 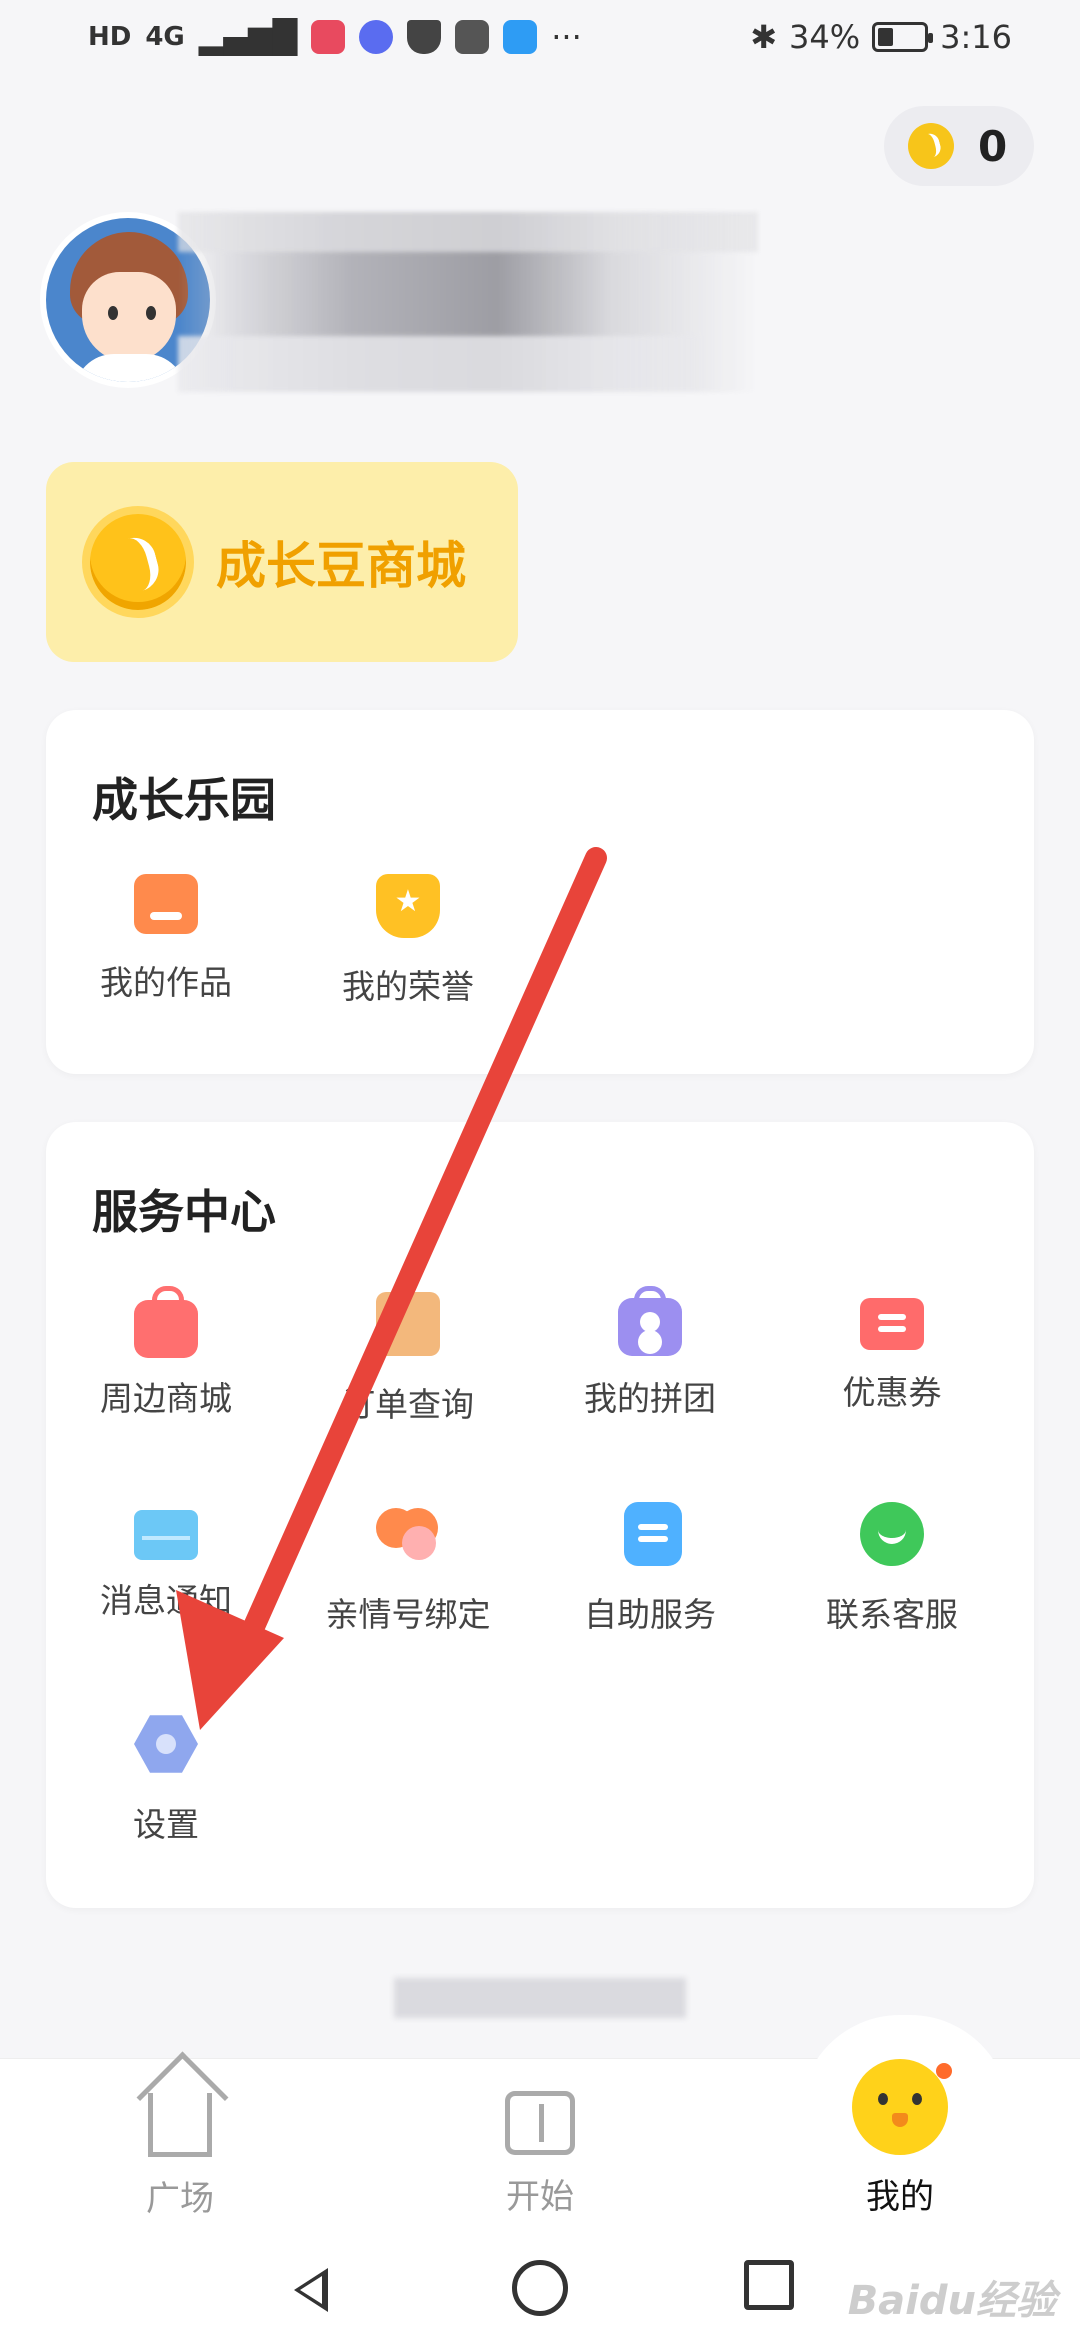 What do you see at coordinates (408, 1367) in the screenshot?
I see `tile-order-query: 订单查询` at bounding box center [408, 1367].